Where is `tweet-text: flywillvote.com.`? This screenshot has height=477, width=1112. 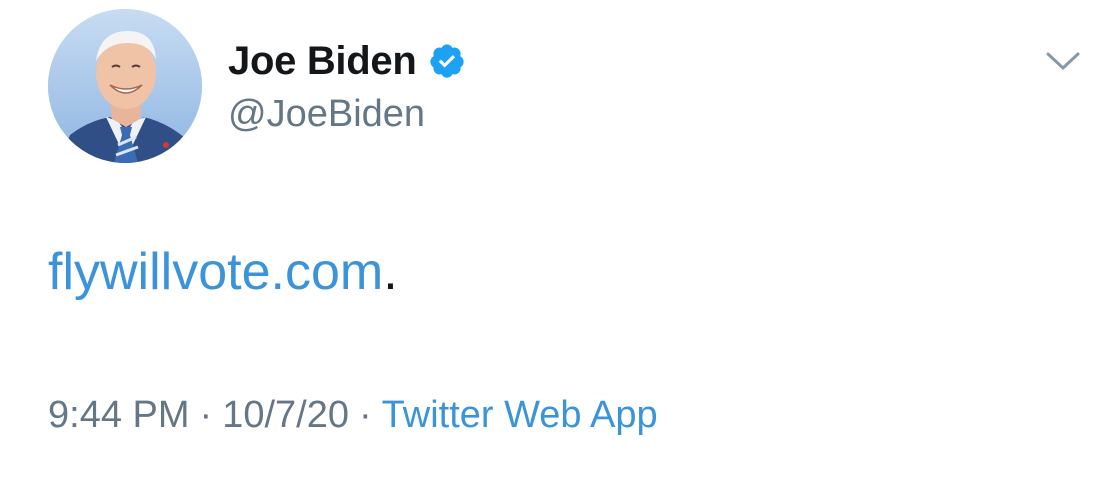
tweet-text: flywillvote.com. is located at coordinates (223, 272).